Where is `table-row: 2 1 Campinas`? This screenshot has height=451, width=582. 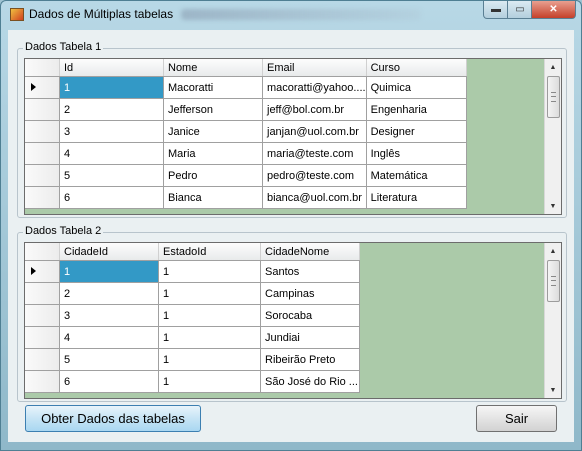
table-row: 2 1 Campinas is located at coordinates (192, 293).